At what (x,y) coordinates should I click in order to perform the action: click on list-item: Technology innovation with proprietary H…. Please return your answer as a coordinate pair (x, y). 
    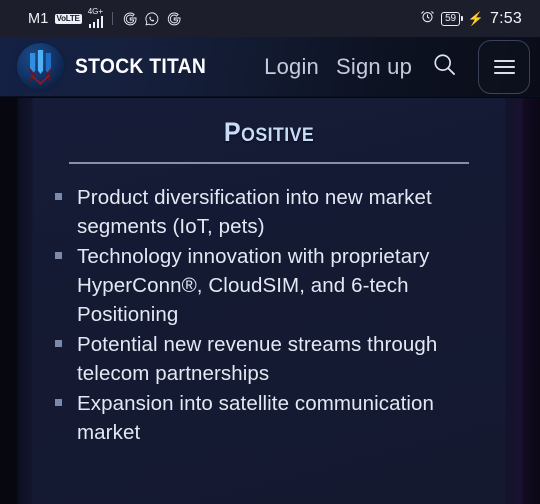
    Looking at the image, I should click on (269, 285).